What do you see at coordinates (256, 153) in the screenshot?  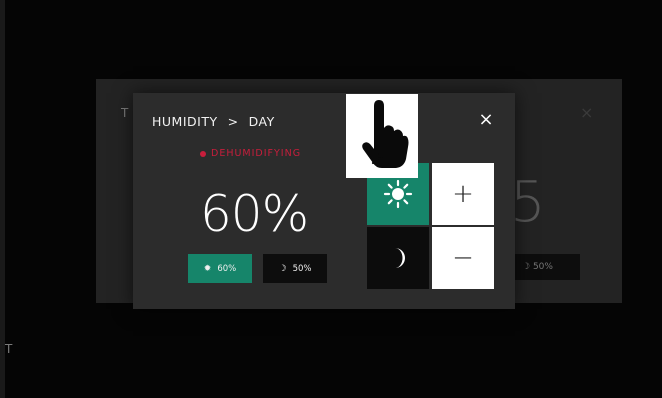 I see `mode-text: DEHUMIDIFYING` at bounding box center [256, 153].